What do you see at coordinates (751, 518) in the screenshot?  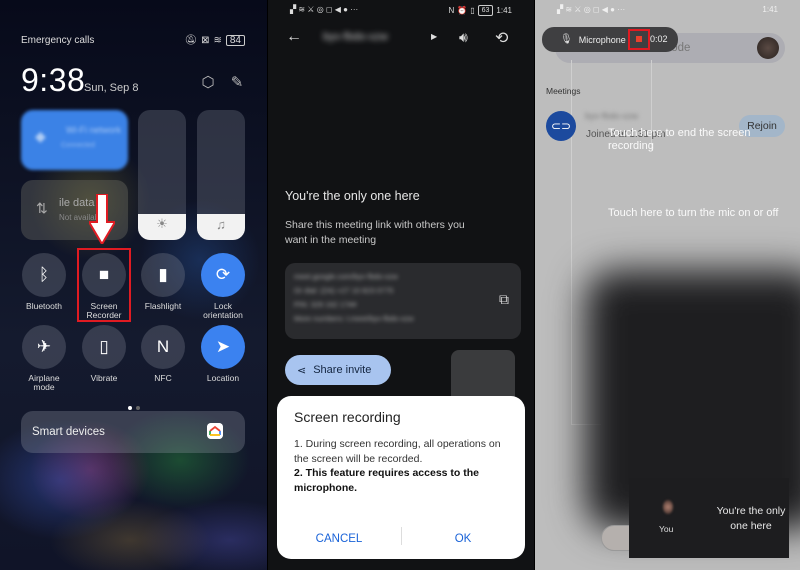 I see `only-one-here-message: You're the only one here` at bounding box center [751, 518].